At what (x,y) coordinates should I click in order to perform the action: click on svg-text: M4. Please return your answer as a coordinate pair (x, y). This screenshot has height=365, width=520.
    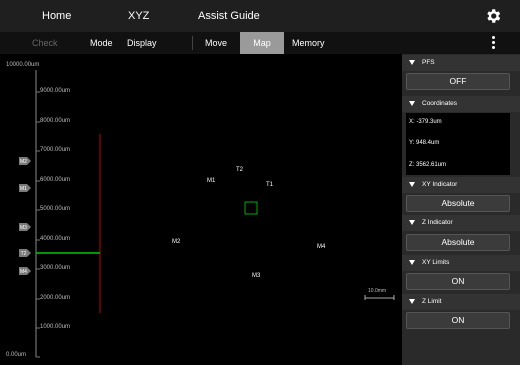
    Looking at the image, I should click on (23, 272).